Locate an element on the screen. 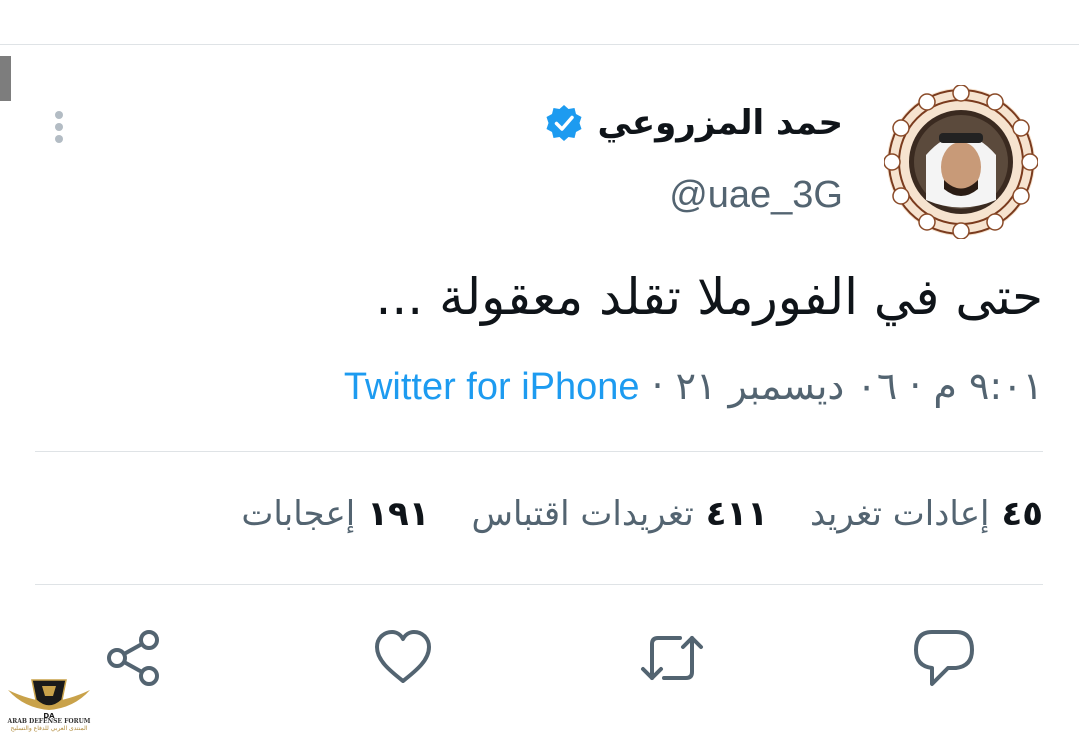  retweet-button is located at coordinates (672, 658).